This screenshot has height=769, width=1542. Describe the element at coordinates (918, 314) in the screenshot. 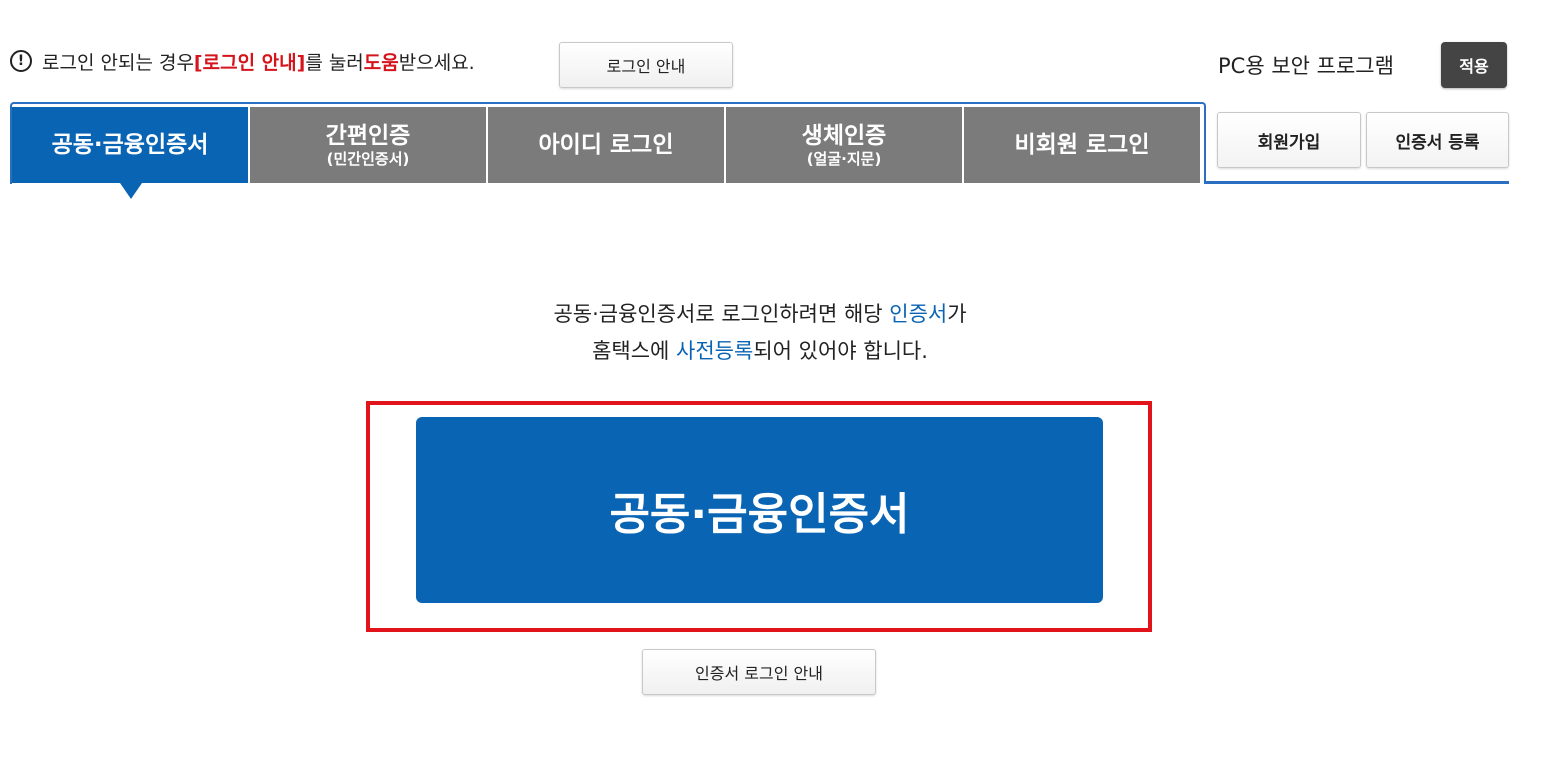

I see `info-highlight-certificate: 인증서` at that location.